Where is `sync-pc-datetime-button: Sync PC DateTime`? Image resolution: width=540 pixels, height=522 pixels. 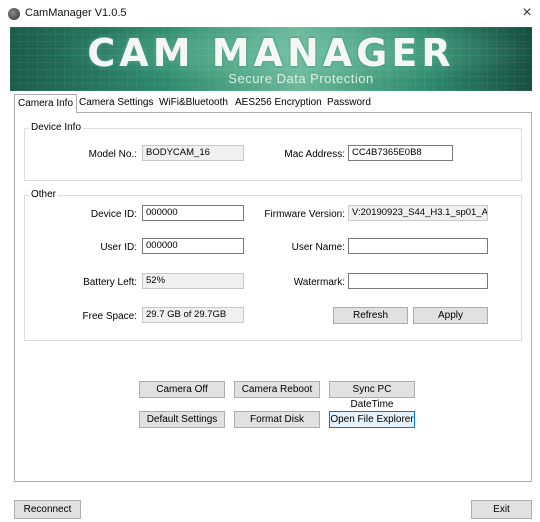
sync-pc-datetime-button: Sync PC DateTime is located at coordinates (372, 395).